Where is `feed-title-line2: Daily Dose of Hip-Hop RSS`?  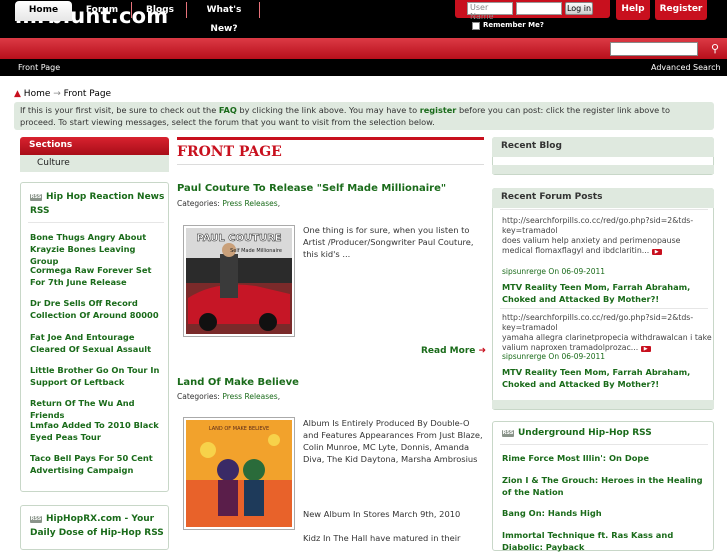
feed-title-line2: Daily Dose of Hip-Hop RSS is located at coordinates (98, 533).